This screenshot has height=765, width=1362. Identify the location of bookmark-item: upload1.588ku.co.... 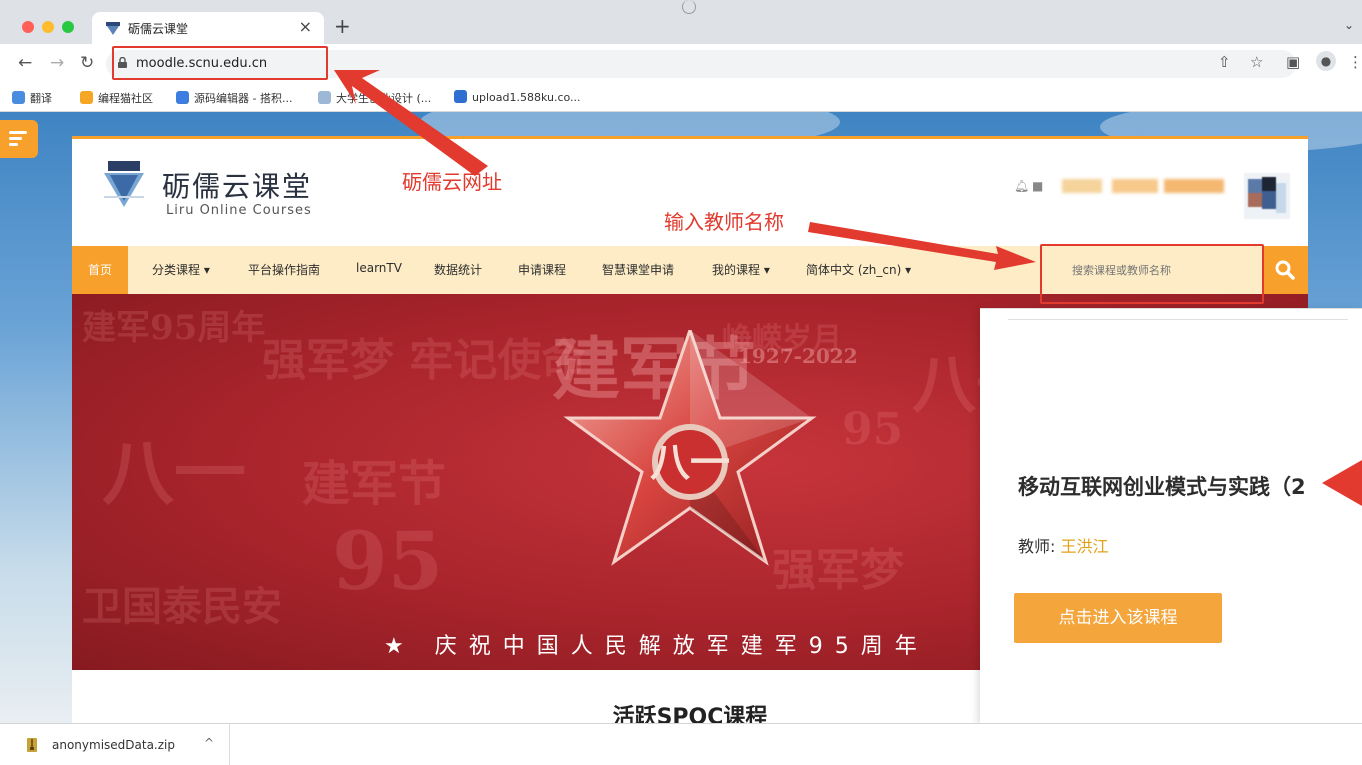
(517, 97).